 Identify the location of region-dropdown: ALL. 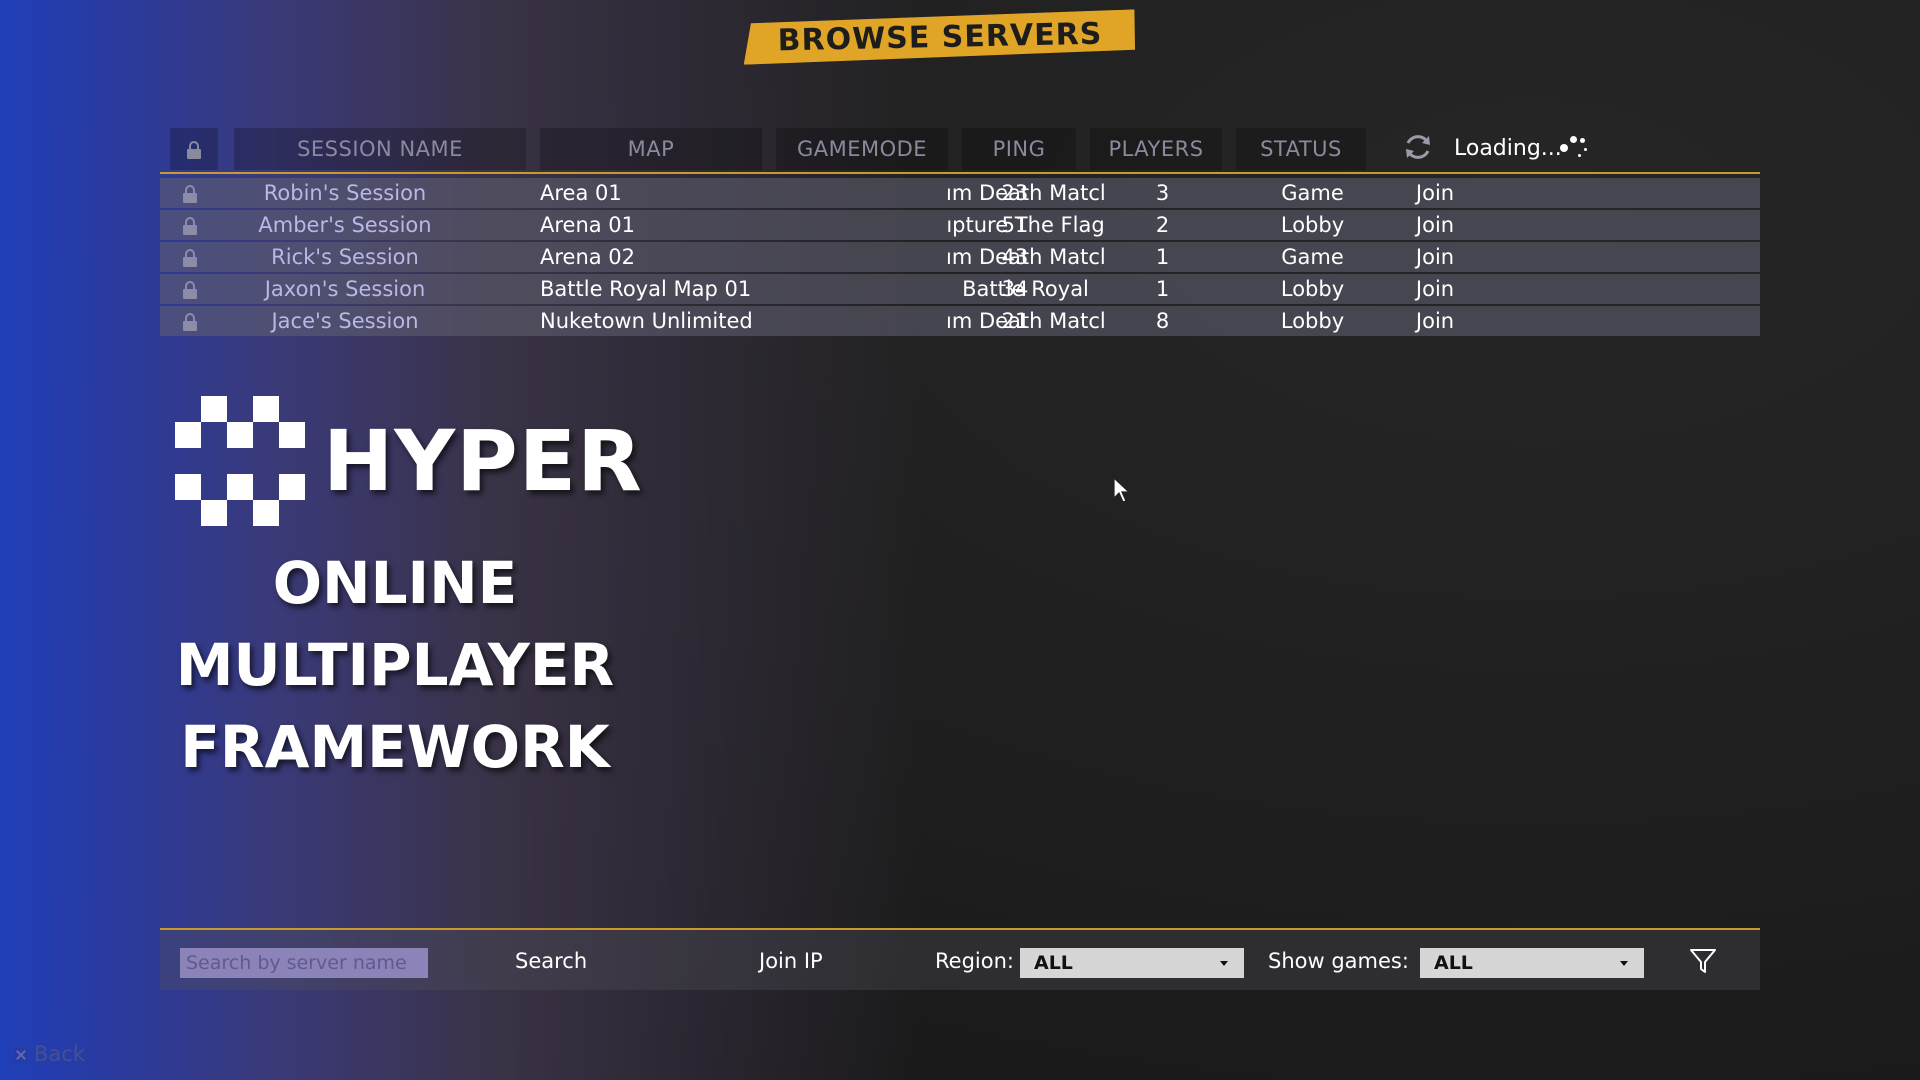
(1132, 963).